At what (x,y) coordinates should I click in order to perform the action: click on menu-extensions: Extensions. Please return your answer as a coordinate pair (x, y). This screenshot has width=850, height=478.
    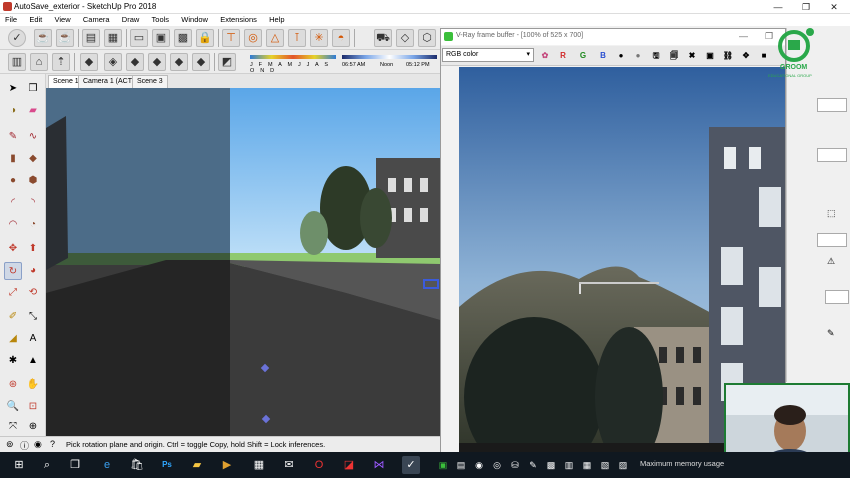
    Looking at the image, I should click on (238, 19).